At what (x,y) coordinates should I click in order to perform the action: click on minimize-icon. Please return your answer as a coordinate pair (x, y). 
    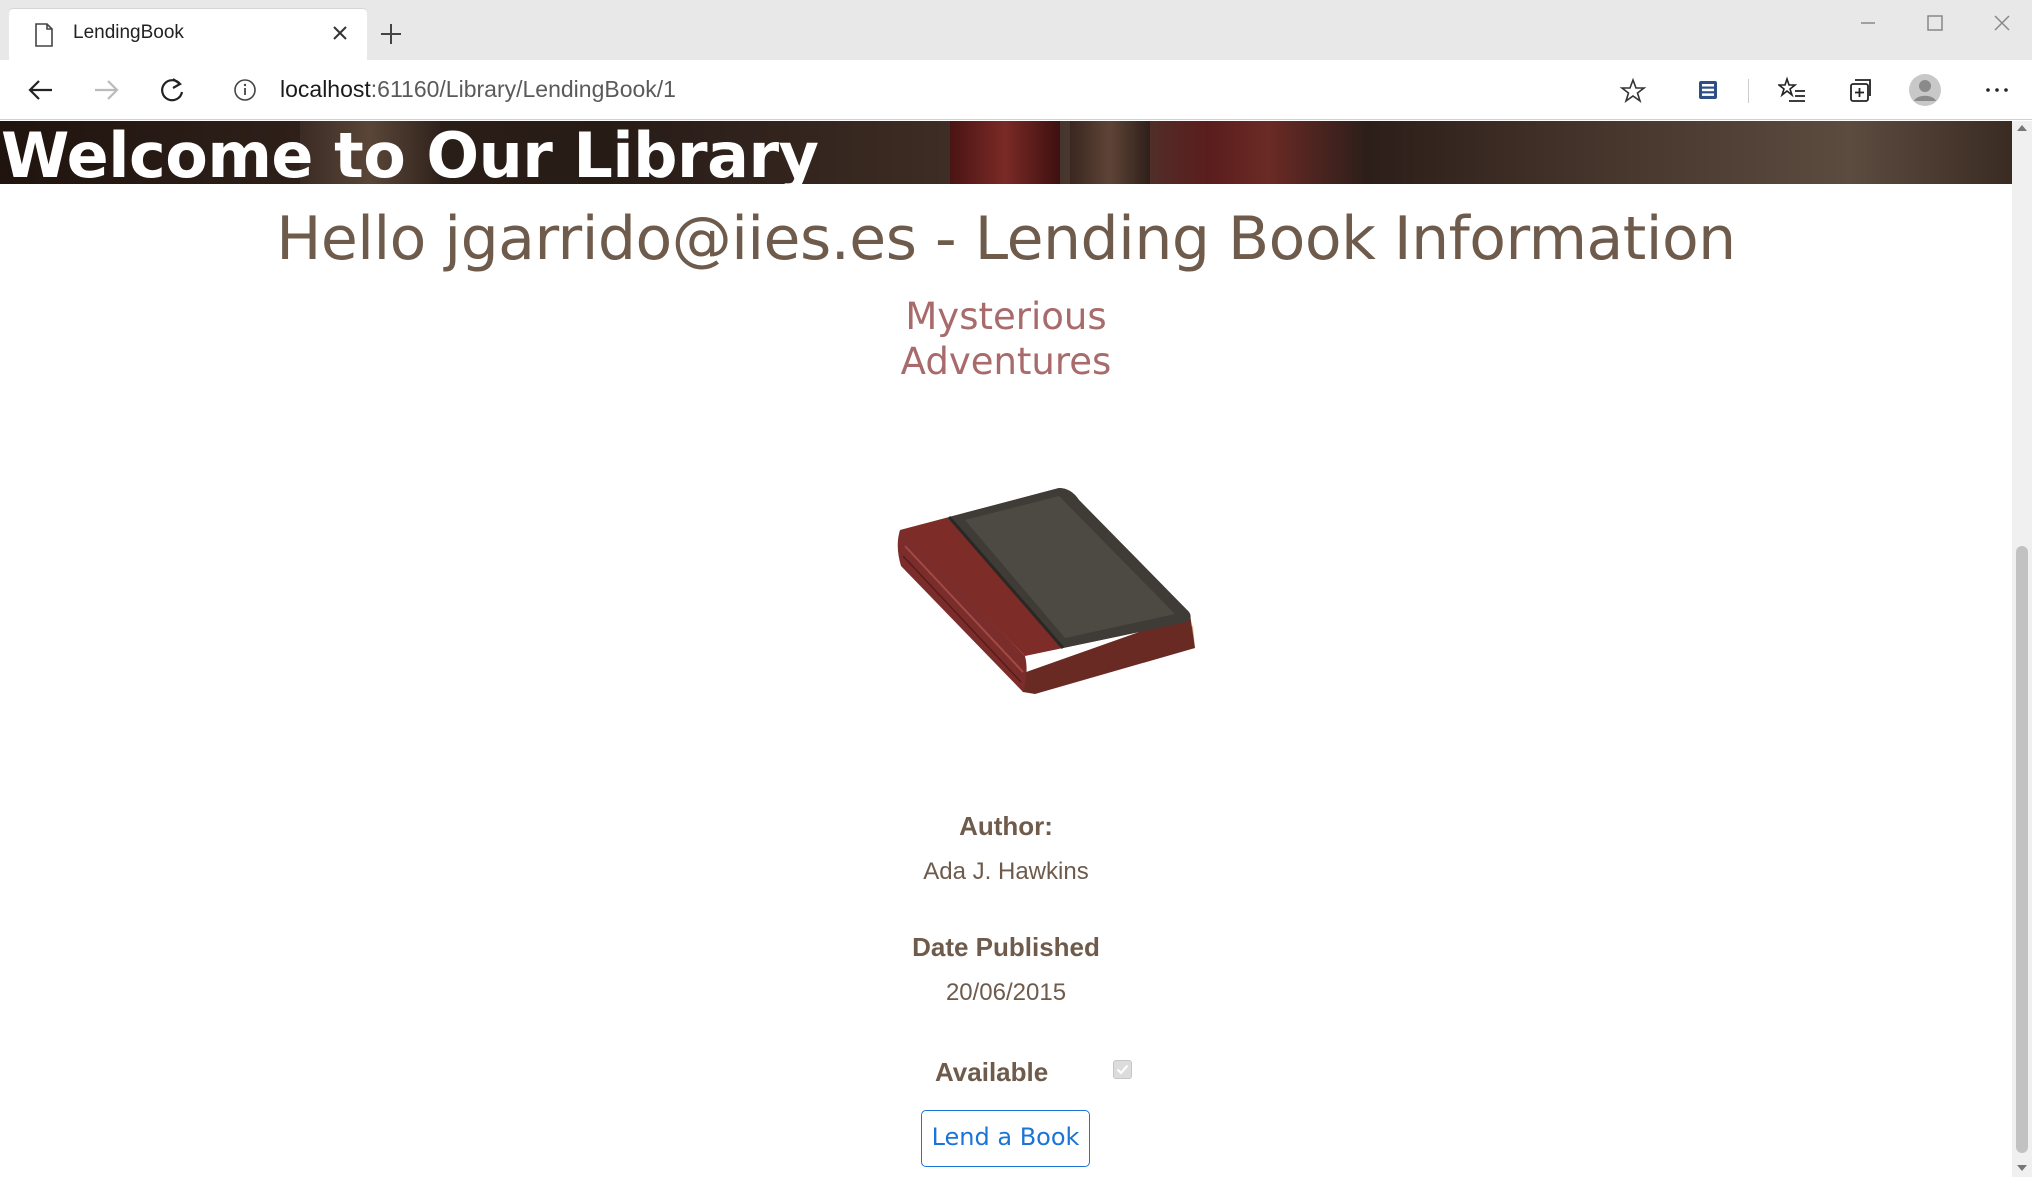
    Looking at the image, I should click on (1867, 23).